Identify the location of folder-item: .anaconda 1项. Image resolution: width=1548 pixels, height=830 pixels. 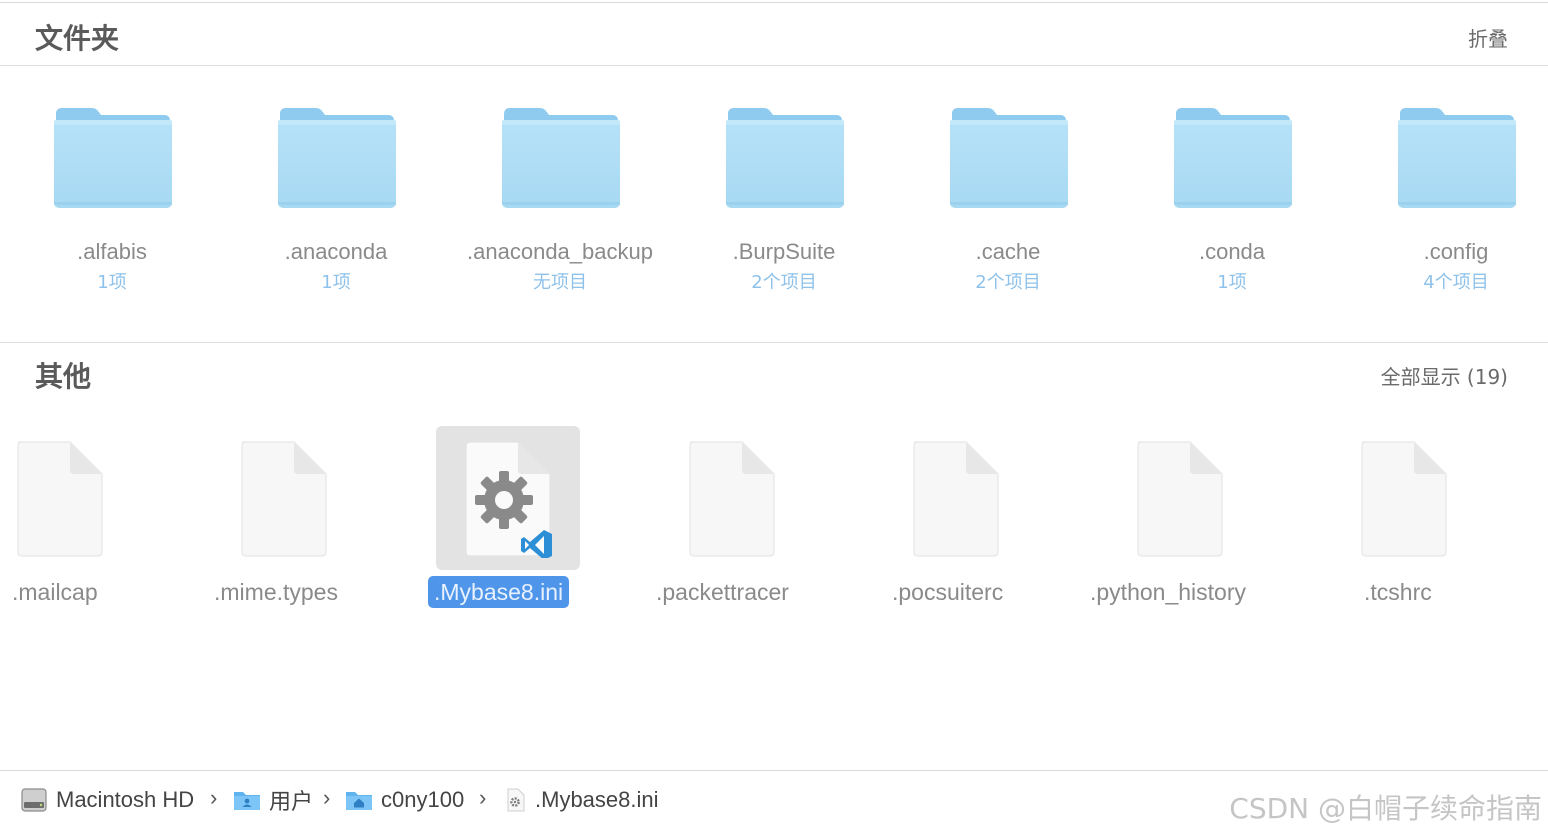
(336, 220).